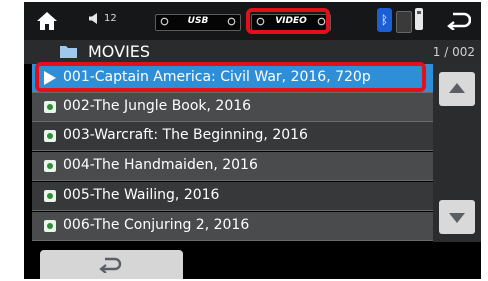  Describe the element at coordinates (384, 20) in the screenshot. I see `bluetooth-icon: ᛒ` at that location.